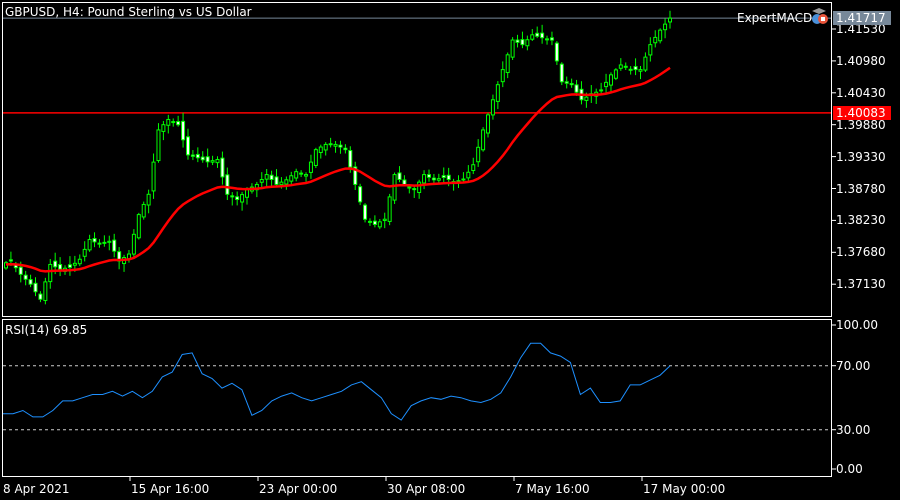 The height and width of the screenshot is (500, 900). What do you see at coordinates (853, 365) in the screenshot?
I see `rsi-tick-label: 70.00` at bounding box center [853, 365].